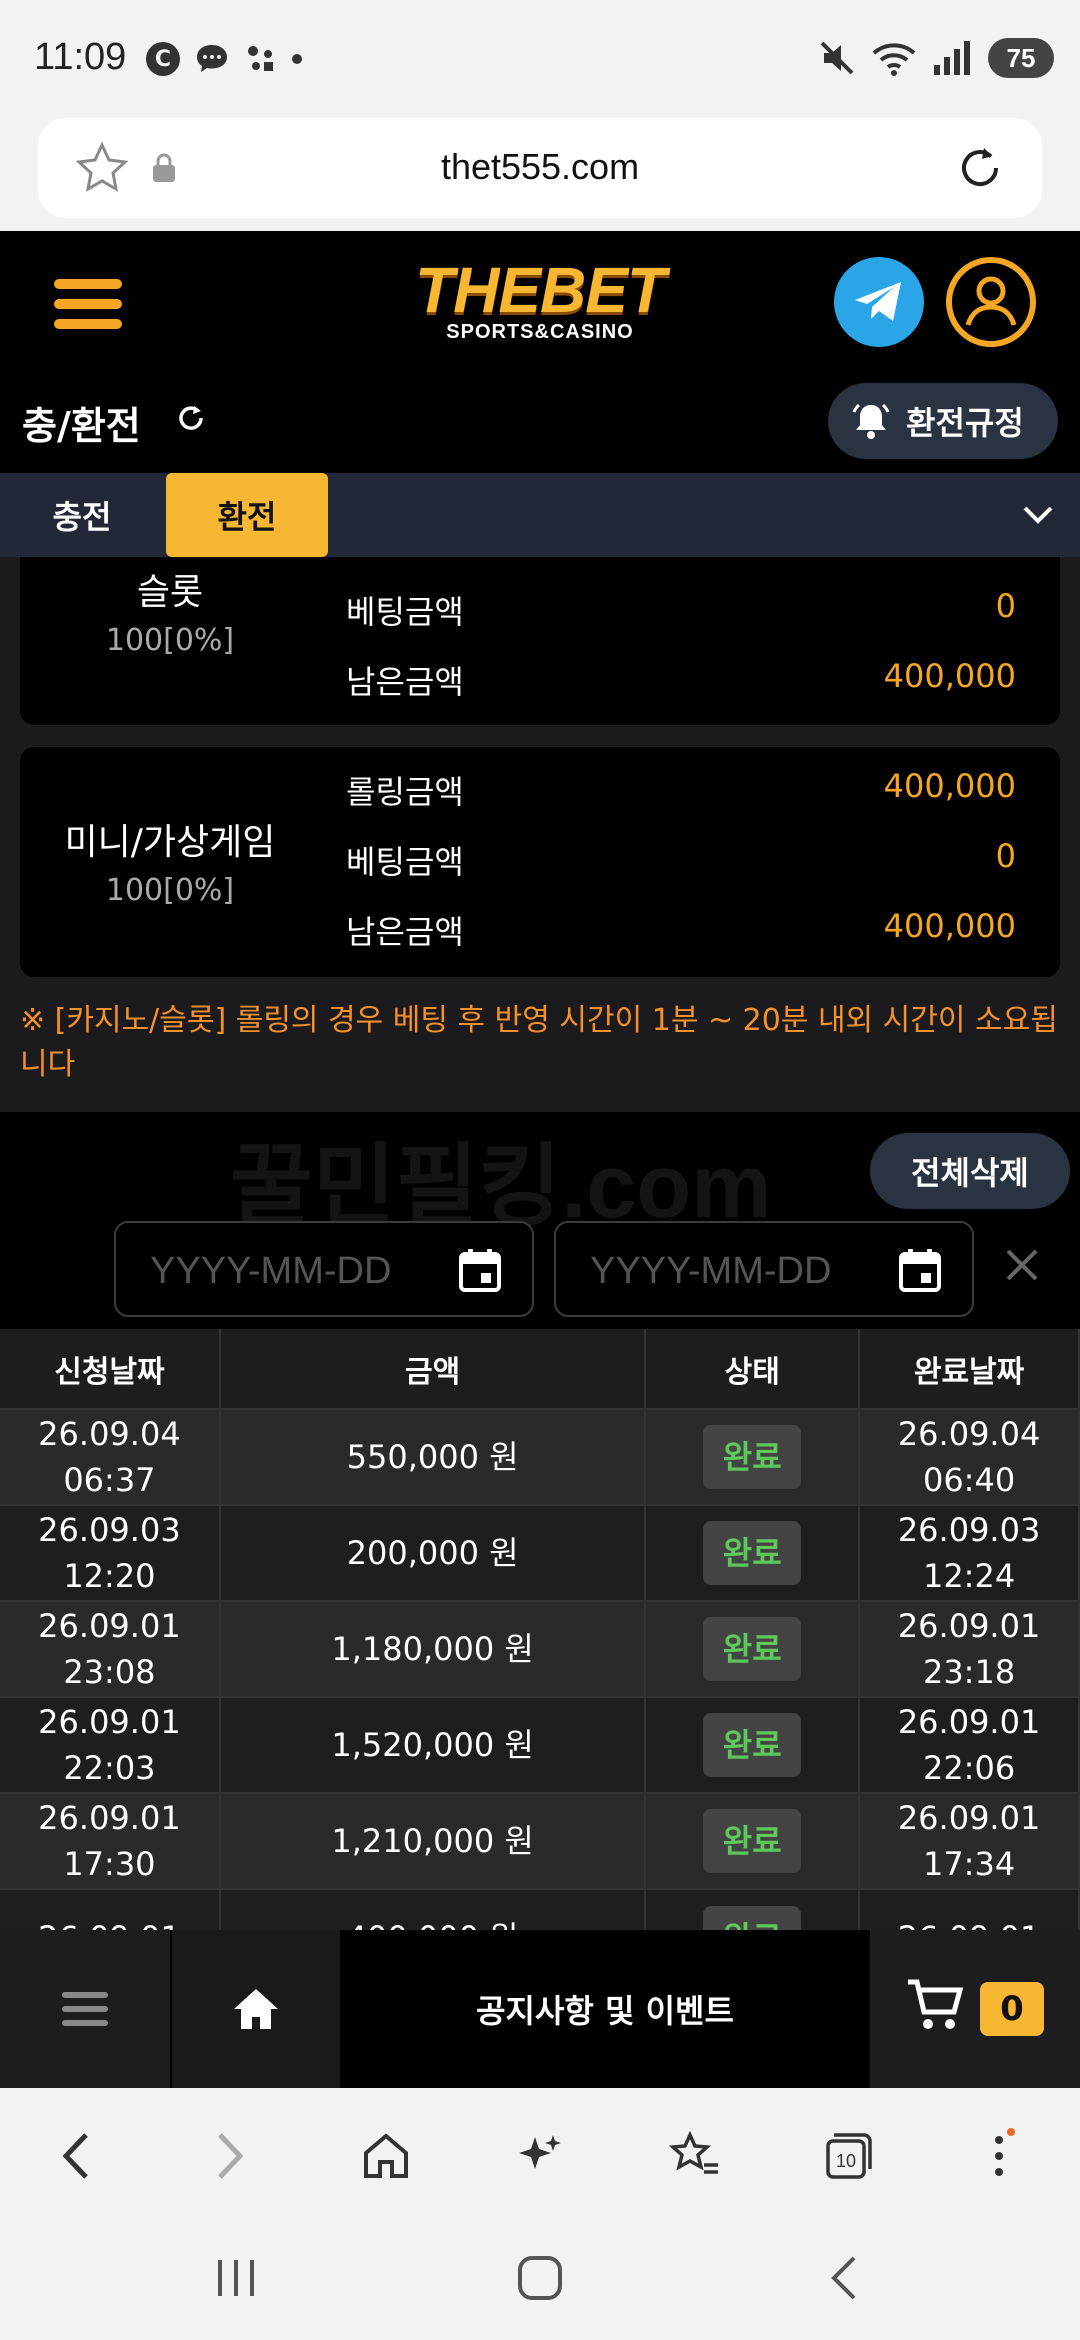 The image size is (1080, 2340). Describe the element at coordinates (109, 1480) in the screenshot. I see `request-time: 06:37` at that location.